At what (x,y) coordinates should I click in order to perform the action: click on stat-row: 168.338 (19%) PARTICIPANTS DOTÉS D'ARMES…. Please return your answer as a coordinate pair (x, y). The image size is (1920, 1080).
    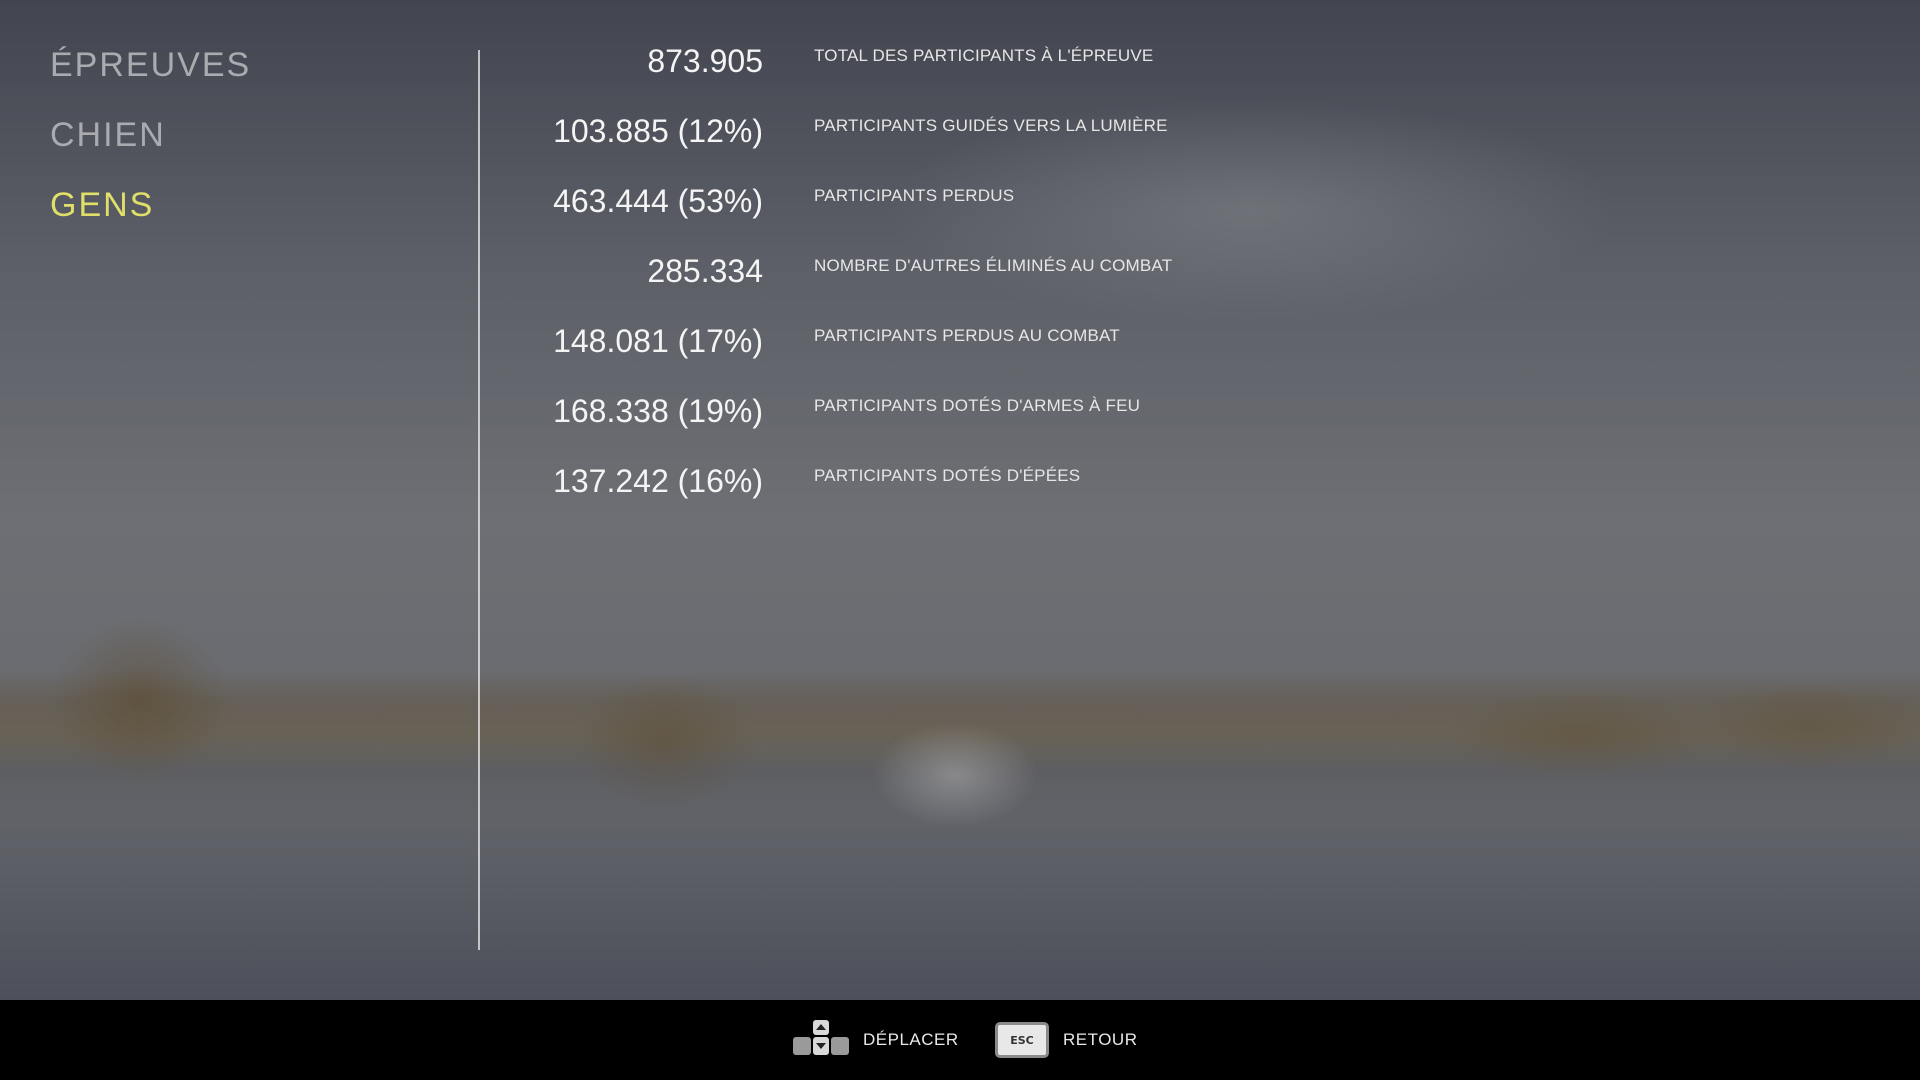
    Looking at the image, I should click on (980, 423).